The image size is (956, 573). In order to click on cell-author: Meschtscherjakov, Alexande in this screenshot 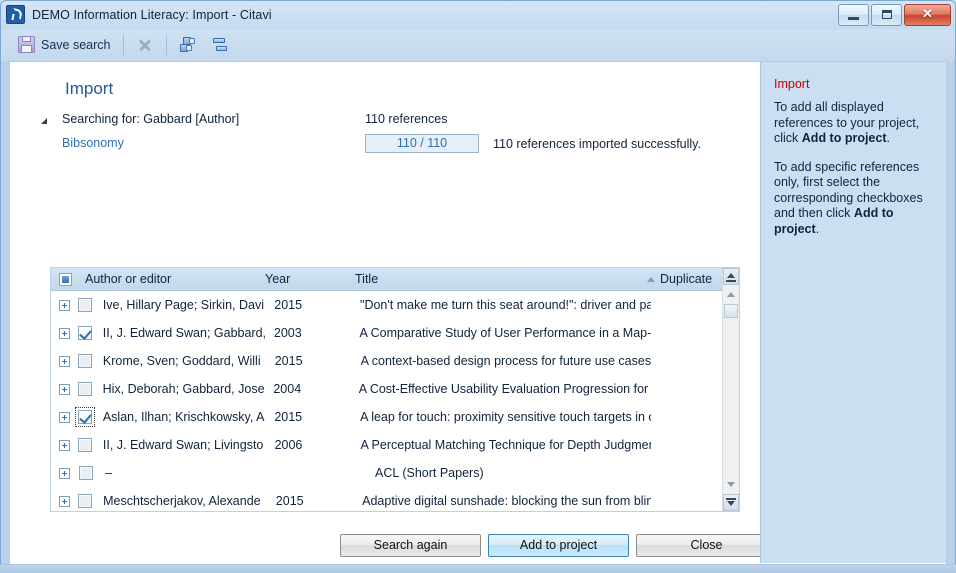, I will do `click(182, 501)`.